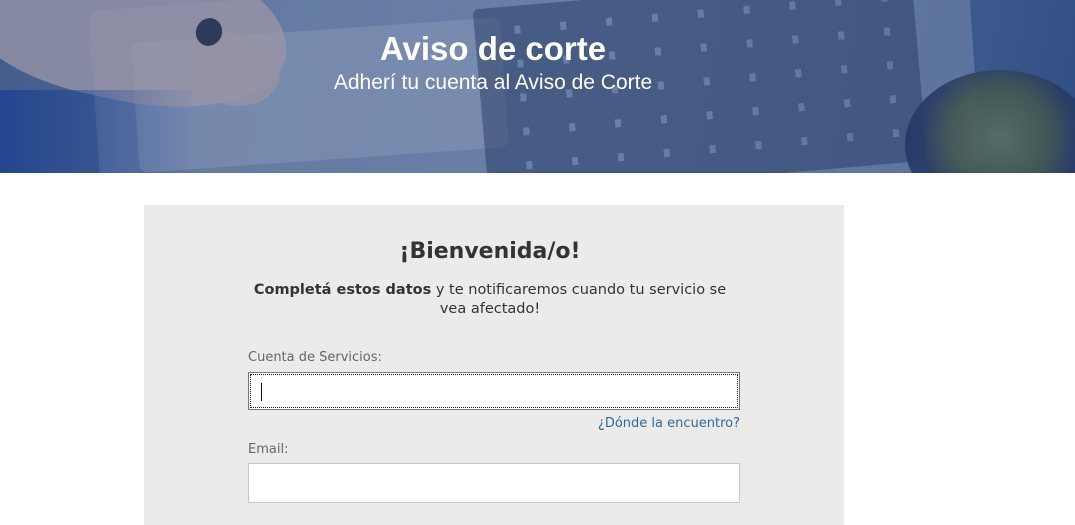  I want to click on account-label: Cuenta de Servicios:, so click(315, 357).